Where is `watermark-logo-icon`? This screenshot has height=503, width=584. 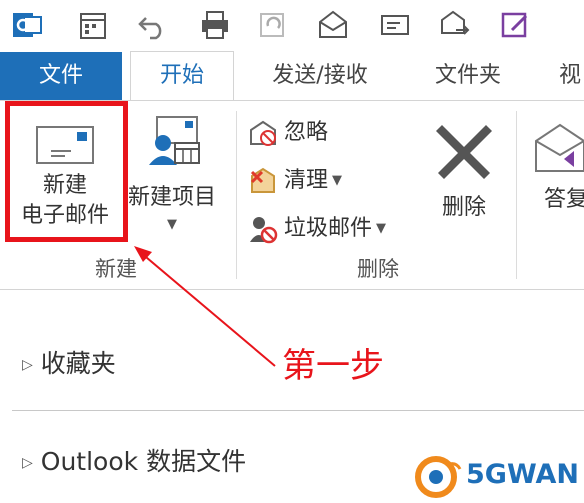
watermark-logo-icon is located at coordinates (438, 477).